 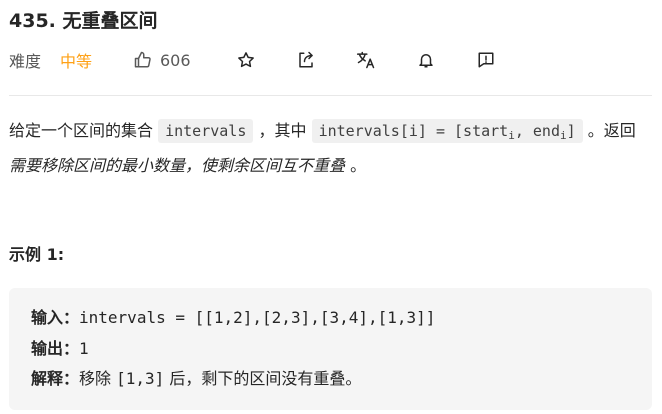 I want to click on bell-icon, so click(x=426, y=61).